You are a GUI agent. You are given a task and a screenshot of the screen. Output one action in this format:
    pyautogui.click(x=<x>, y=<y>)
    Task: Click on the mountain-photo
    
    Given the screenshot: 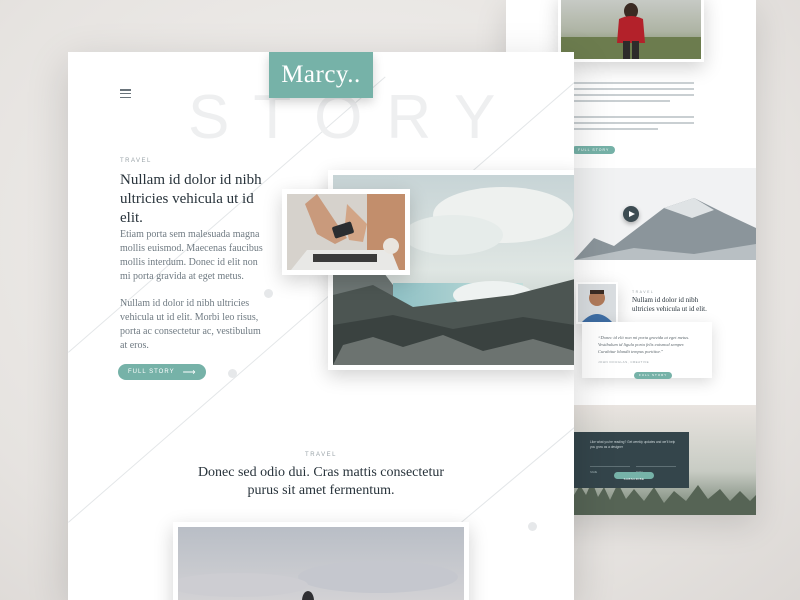 What is the action you would take?
    pyautogui.click(x=665, y=214)
    